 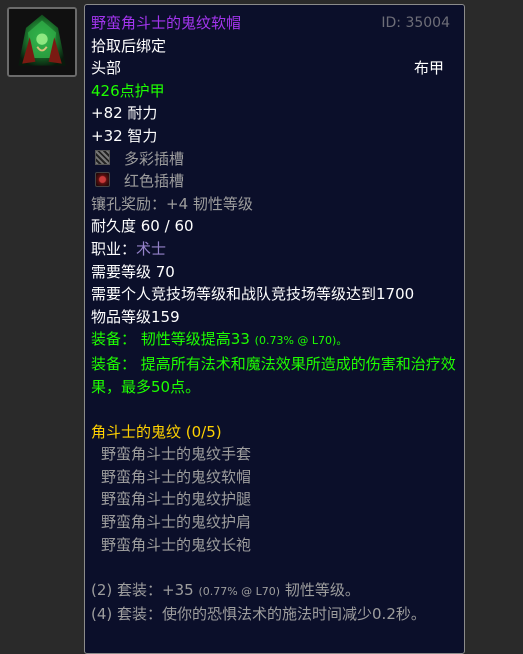 I want to click on set-piece: 野蛮角斗士的鬼纹护腿, so click(x=176, y=499).